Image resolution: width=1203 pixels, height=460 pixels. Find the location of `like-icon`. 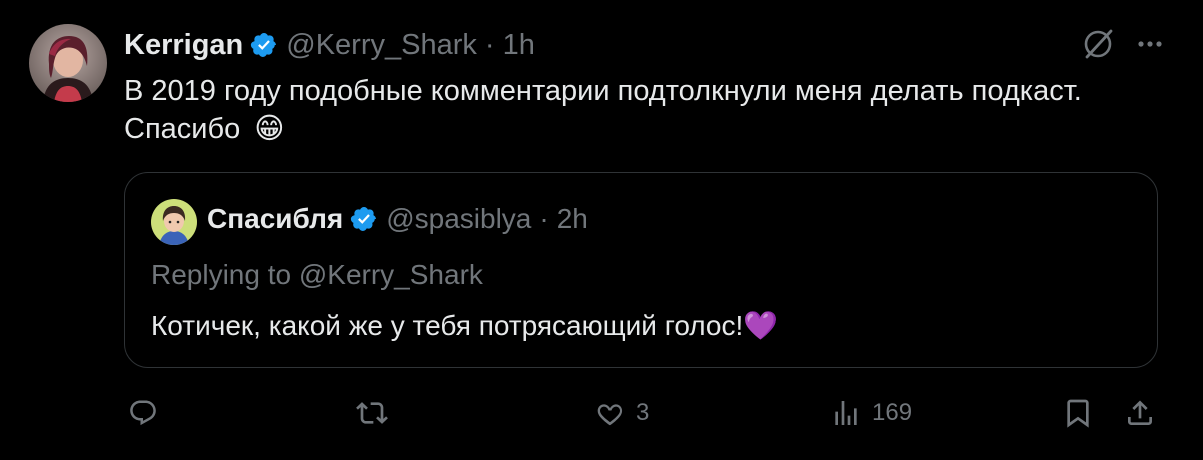

like-icon is located at coordinates (610, 413).